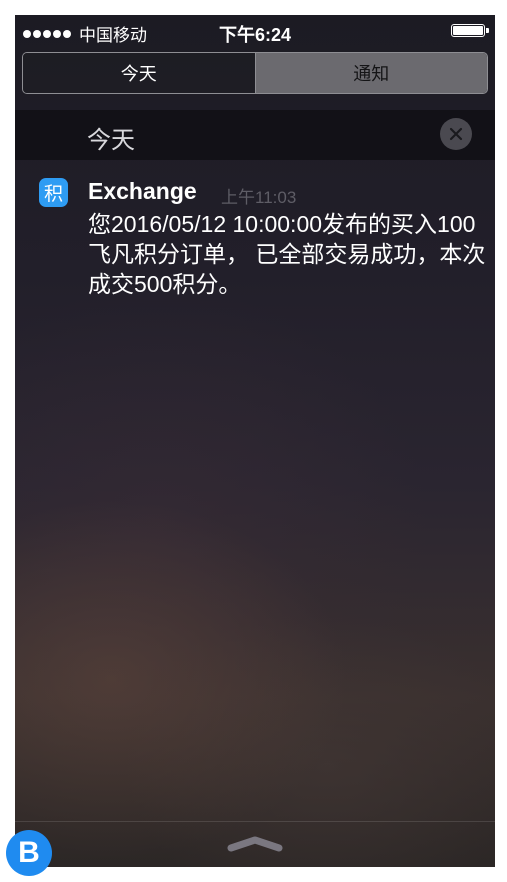  Describe the element at coordinates (255, 821) in the screenshot. I see `bottom-divider` at that location.